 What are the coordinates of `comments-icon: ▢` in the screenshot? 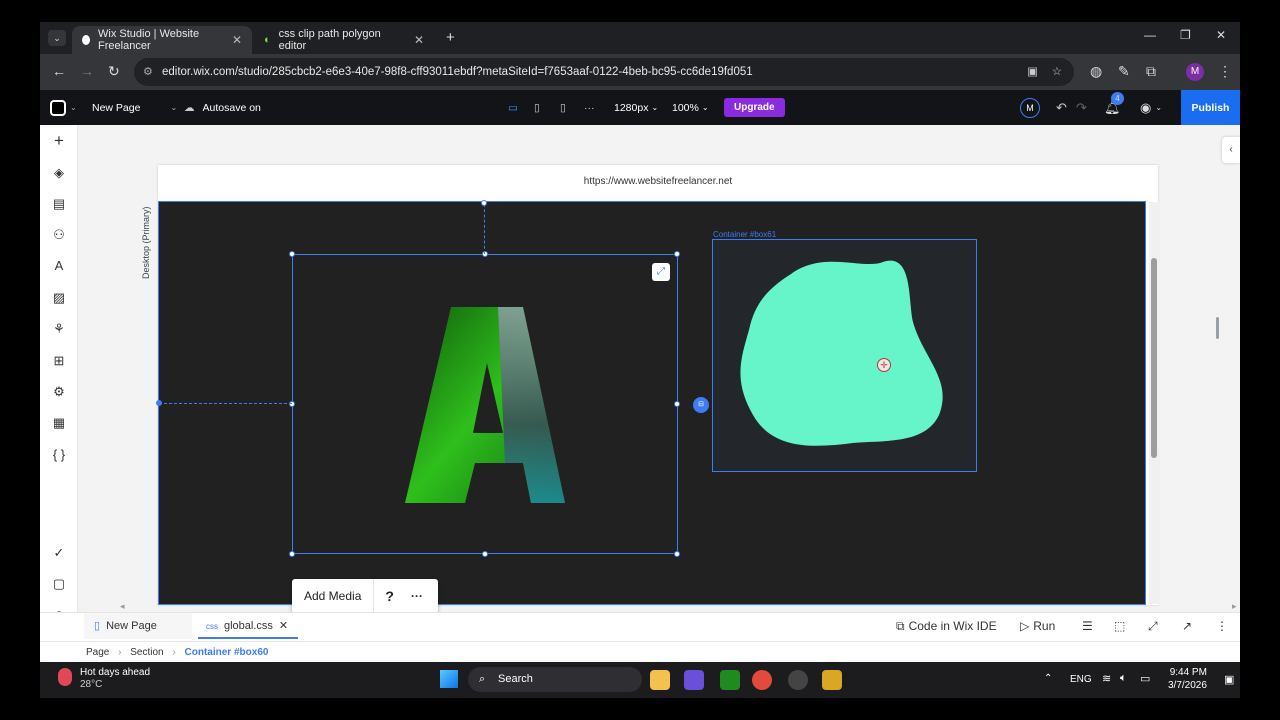 It's located at (59, 584).